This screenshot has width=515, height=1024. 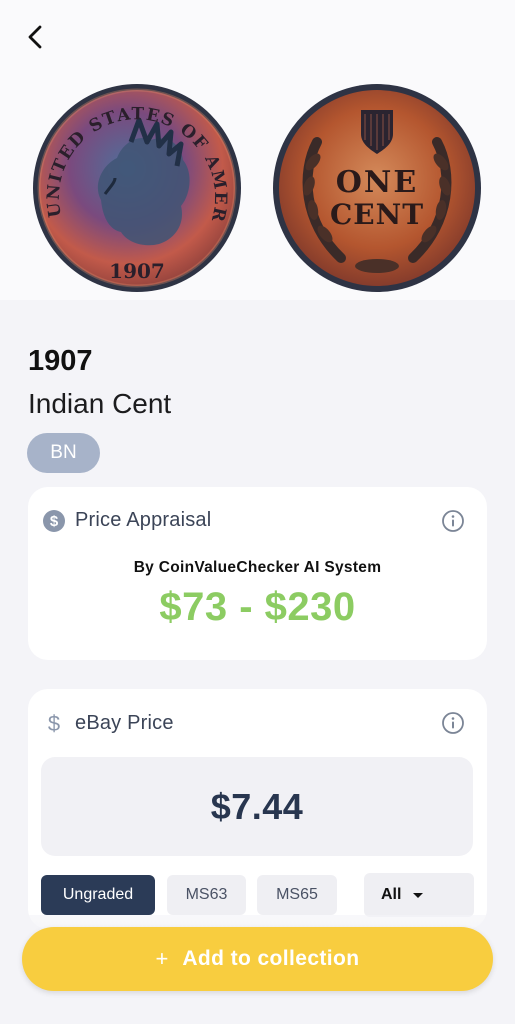 What do you see at coordinates (63, 453) in the screenshot?
I see `grade-badge: BN` at bounding box center [63, 453].